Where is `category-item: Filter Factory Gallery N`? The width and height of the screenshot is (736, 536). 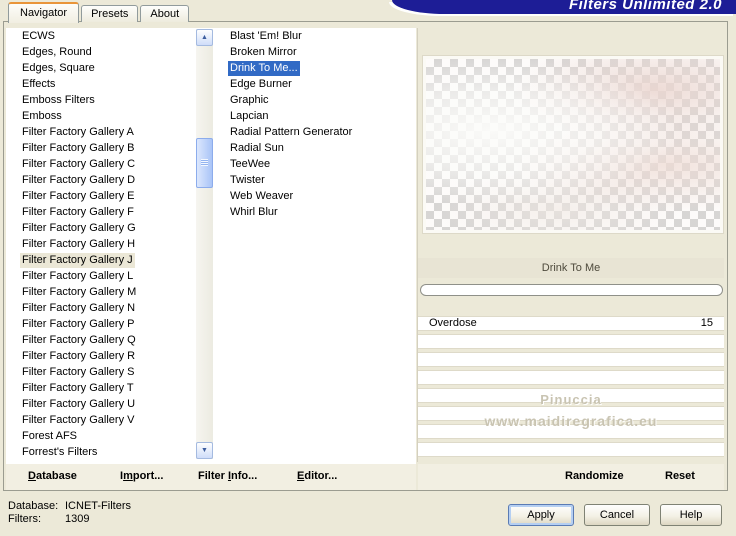 category-item: Filter Factory Gallery N is located at coordinates (101, 309).